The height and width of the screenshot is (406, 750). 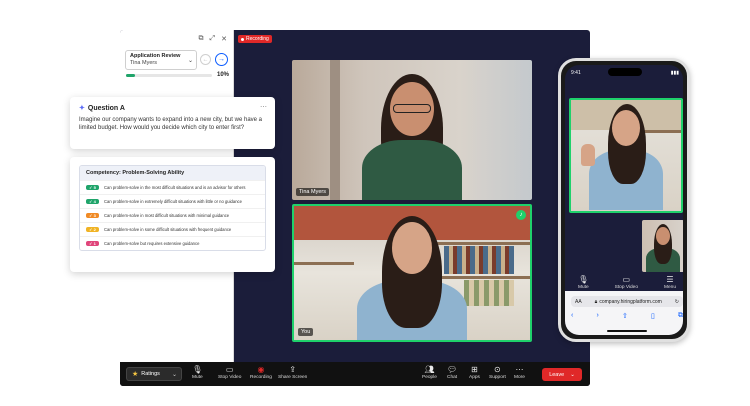 What do you see at coordinates (677, 302) in the screenshot?
I see `reload-icon: ↻` at bounding box center [677, 302].